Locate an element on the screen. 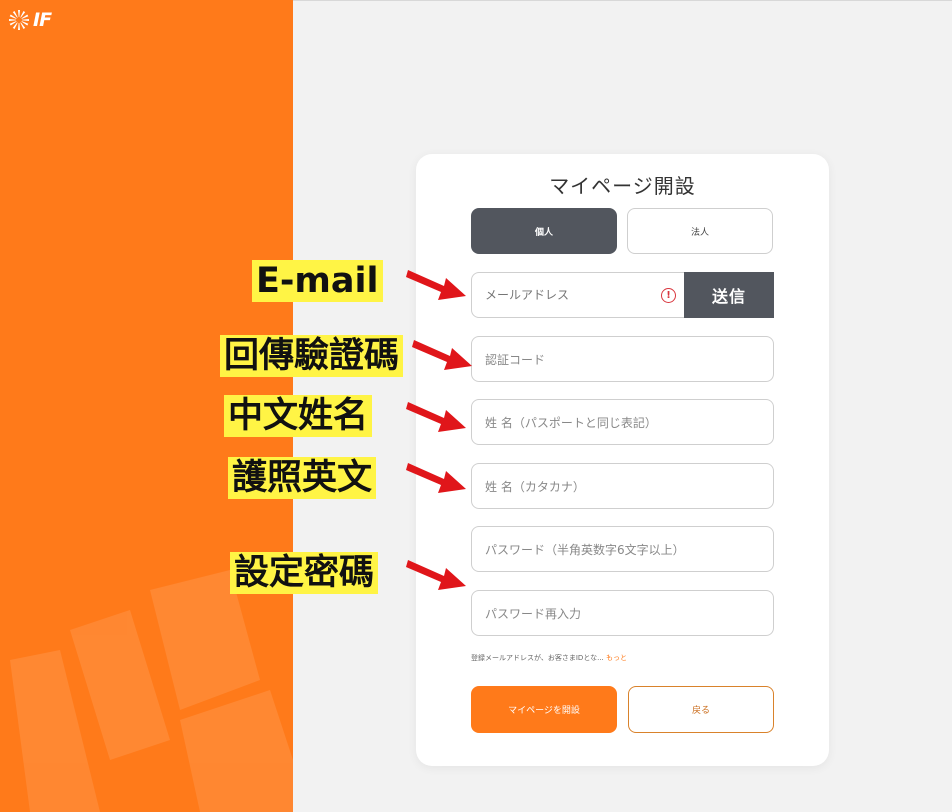 This screenshot has height=812, width=952. error-circle-icon: ! is located at coordinates (668, 295).